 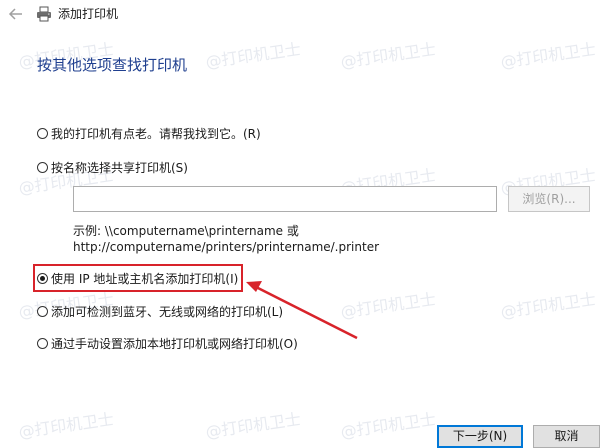 I want to click on cancel-button: 取消, so click(x=566, y=436).